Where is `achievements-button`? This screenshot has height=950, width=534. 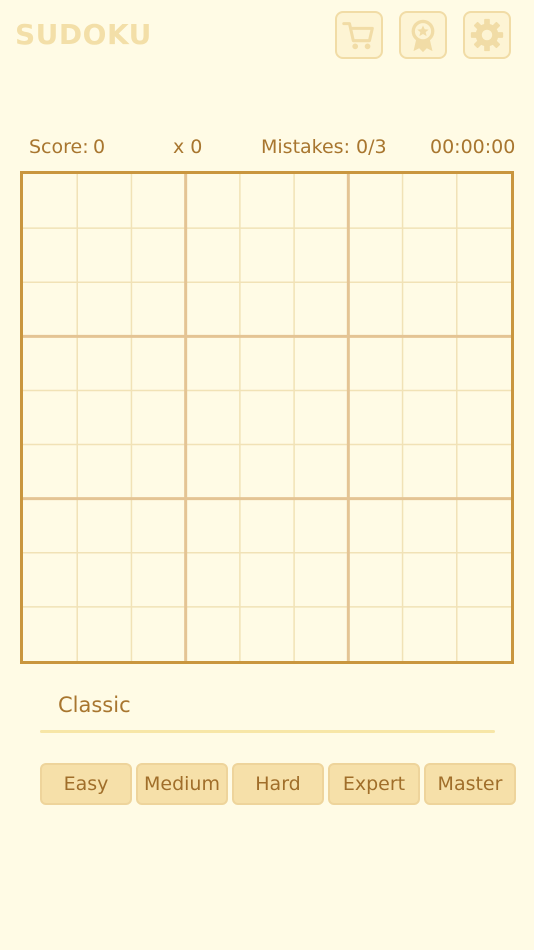 achievements-button is located at coordinates (423, 35).